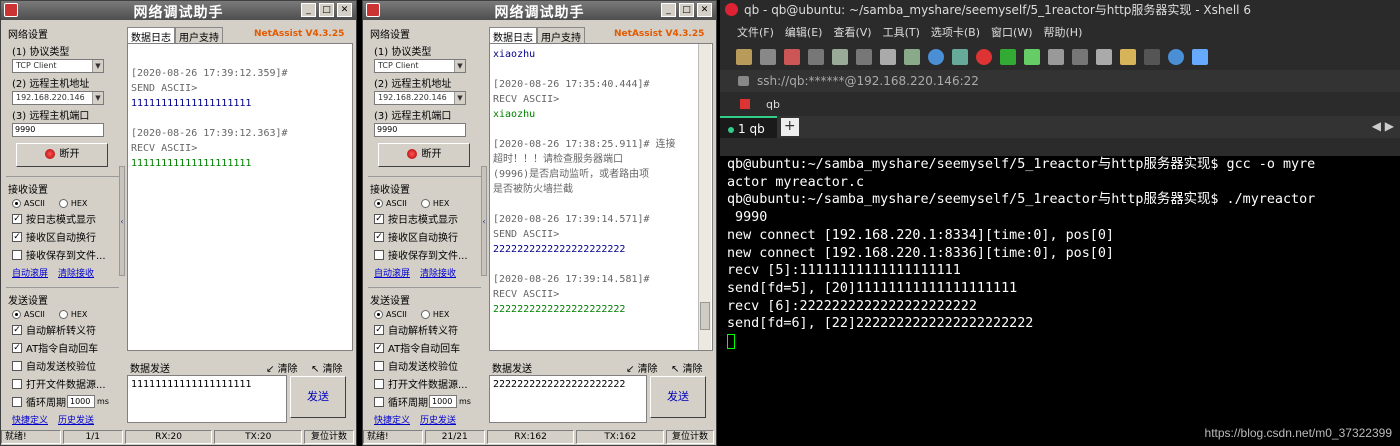 Image resolution: width=1400 pixels, height=446 pixels. Describe the element at coordinates (1060, 81) in the screenshot. I see `address-bar: ssh://qb:******@192.168.220.146:22` at that location.